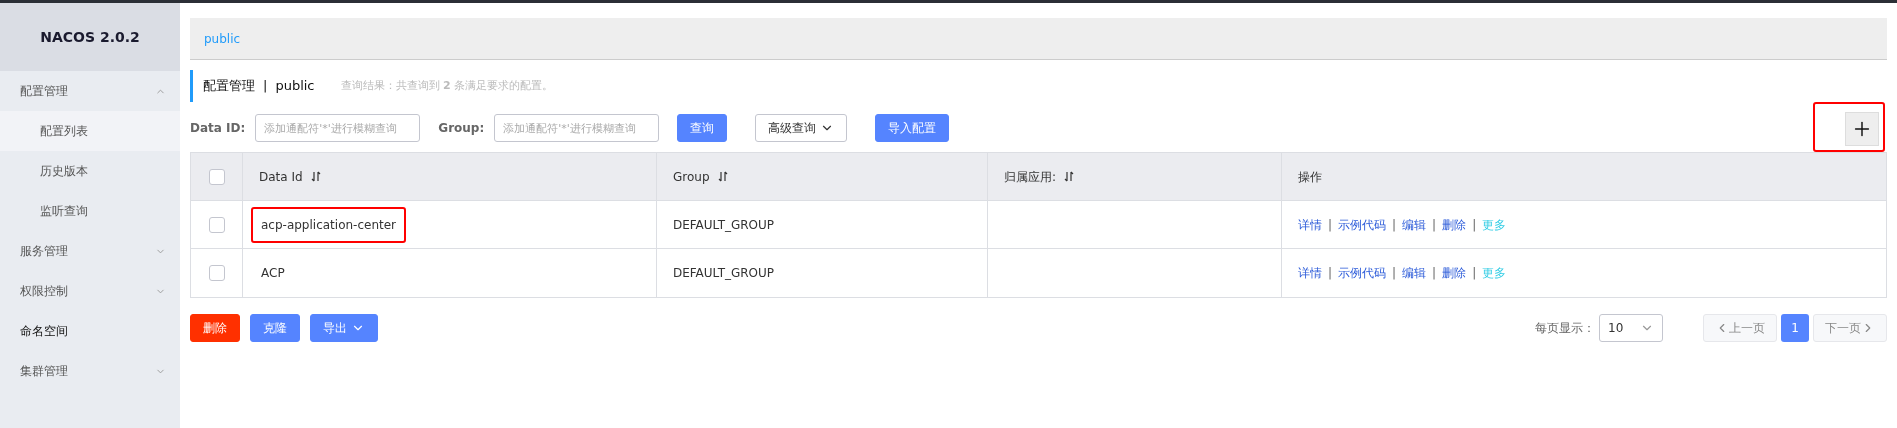 This screenshot has height=428, width=1897. What do you see at coordinates (1030, 177) in the screenshot?
I see `column-title: 归属应用:` at bounding box center [1030, 177].